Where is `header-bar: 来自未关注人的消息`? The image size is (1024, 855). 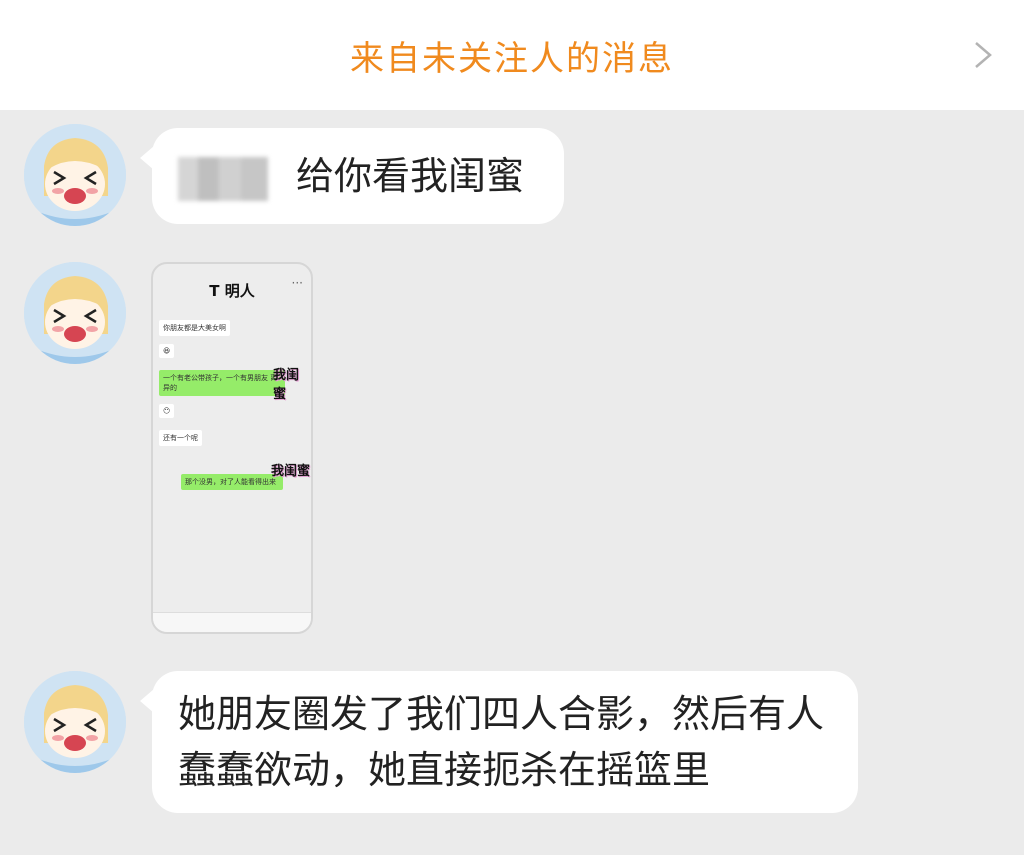
header-bar: 来自未关注人的消息 is located at coordinates (512, 55).